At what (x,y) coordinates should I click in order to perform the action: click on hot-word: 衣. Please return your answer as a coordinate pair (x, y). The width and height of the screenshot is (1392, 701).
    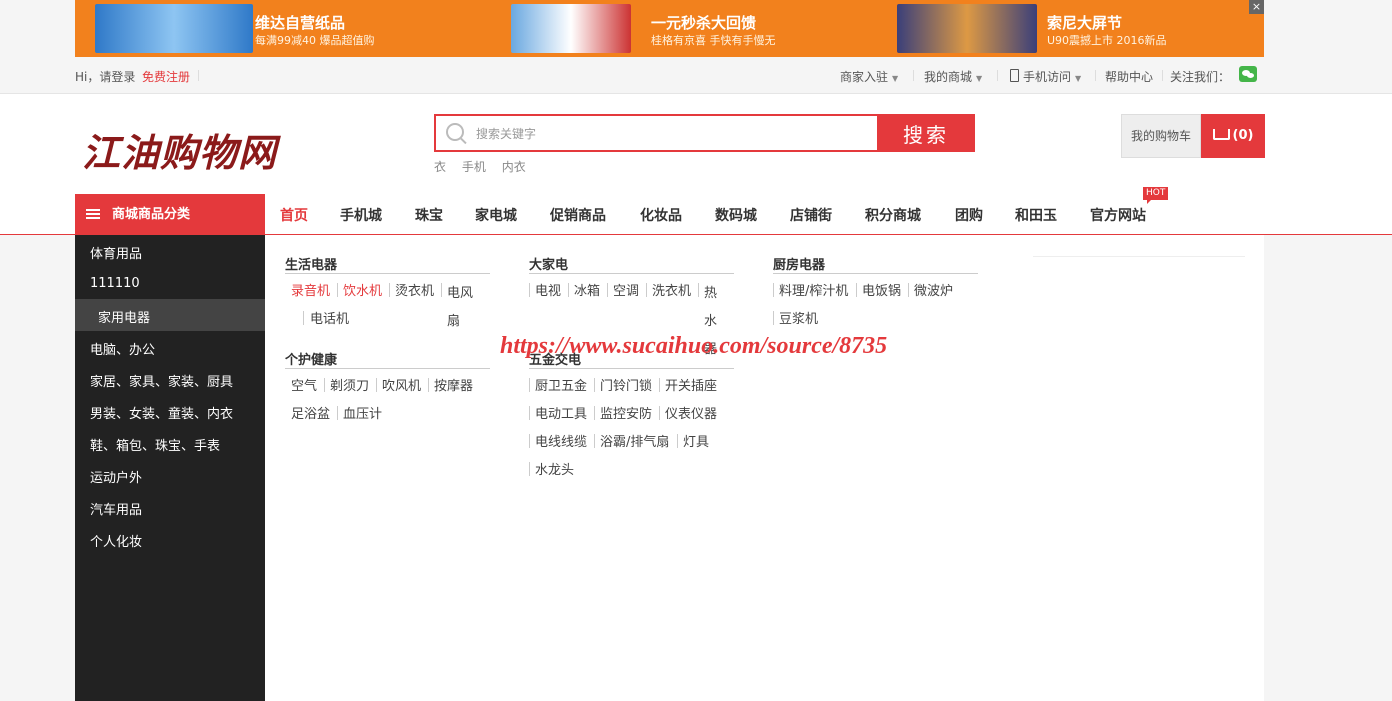
    Looking at the image, I should click on (440, 167).